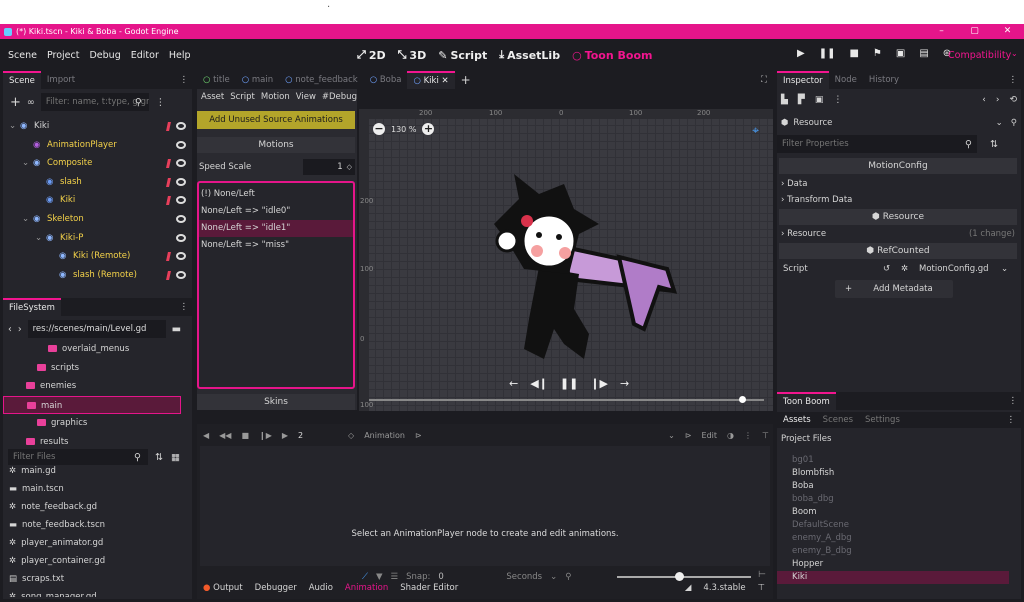 Image resolution: width=1024 pixels, height=602 pixels. I want to click on scene-node-composite: ⌄ ◉ Composite, so click(97, 163).